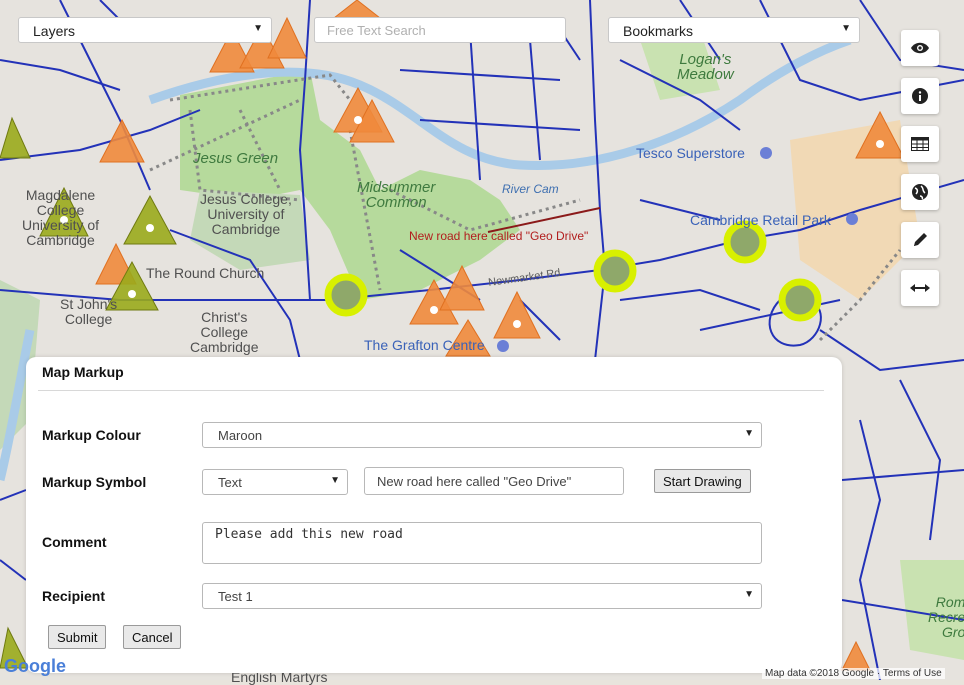  Describe the element at coordinates (236, 158) in the screenshot. I see `map-label-jesus-green: Jesus Green` at that location.